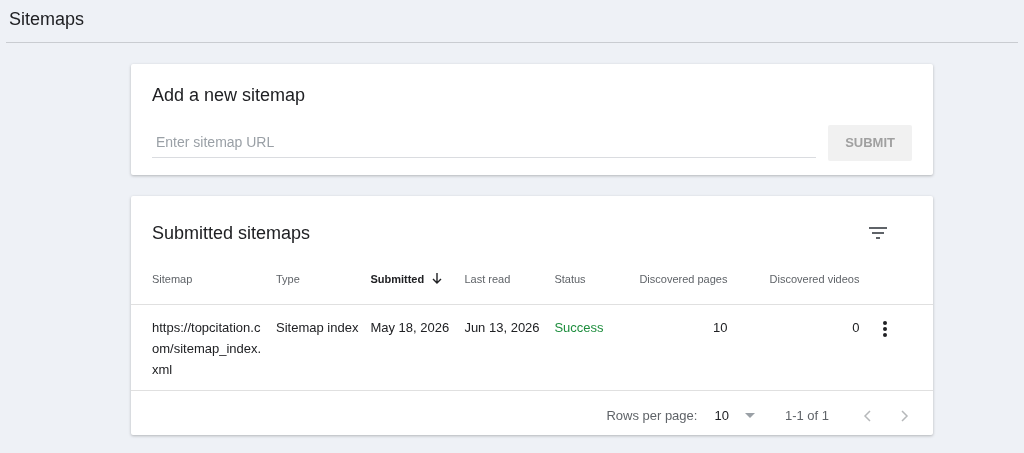 This screenshot has height=453, width=1024. What do you see at coordinates (720, 327) in the screenshot?
I see `table-cell: 10` at bounding box center [720, 327].